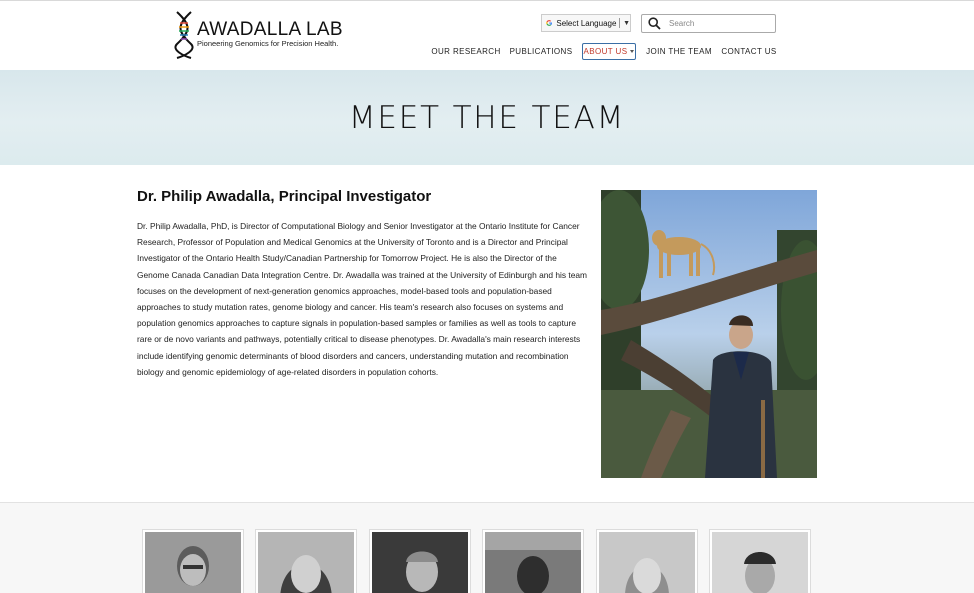 The image size is (974, 593). I want to click on caret-down-icon, so click(632, 51).